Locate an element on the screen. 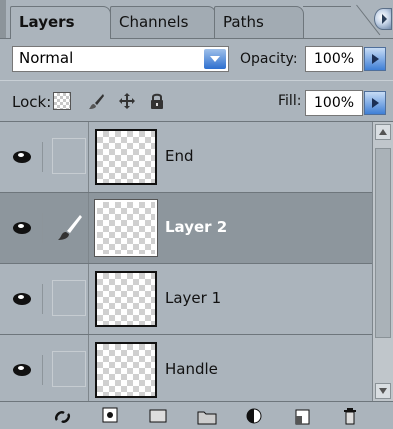 The image size is (393, 429). blend-options-row: Normal Opacity: 100% is located at coordinates (196, 59).